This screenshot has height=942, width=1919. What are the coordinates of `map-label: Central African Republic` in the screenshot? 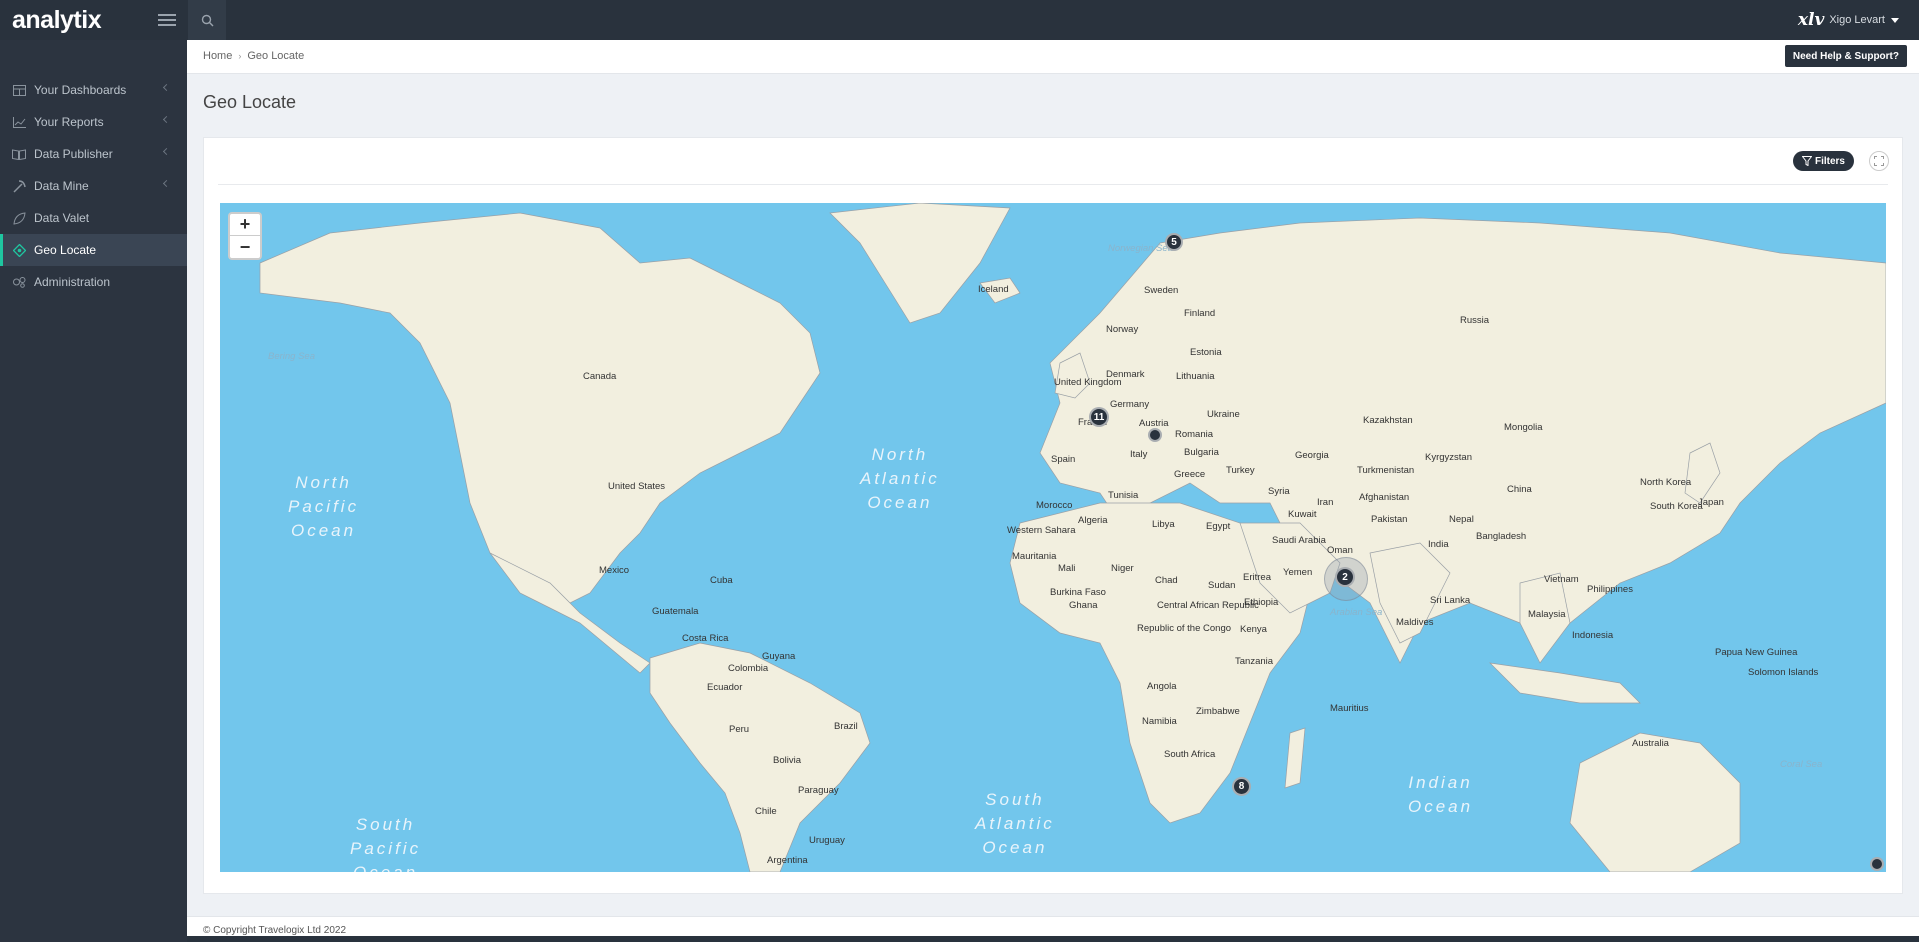 It's located at (1208, 605).